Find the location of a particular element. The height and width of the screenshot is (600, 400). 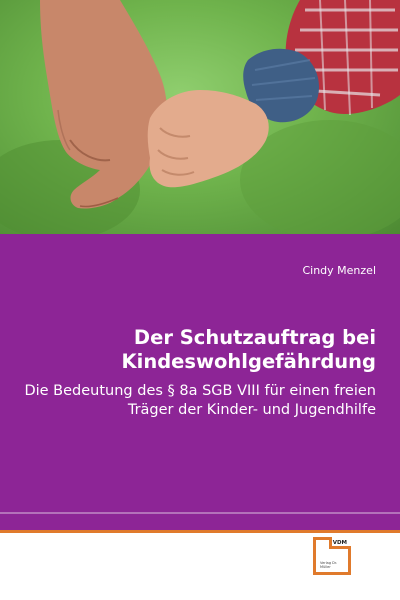

publisher-logo: VDM Verlag Dr. Müller is located at coordinates (332, 556).